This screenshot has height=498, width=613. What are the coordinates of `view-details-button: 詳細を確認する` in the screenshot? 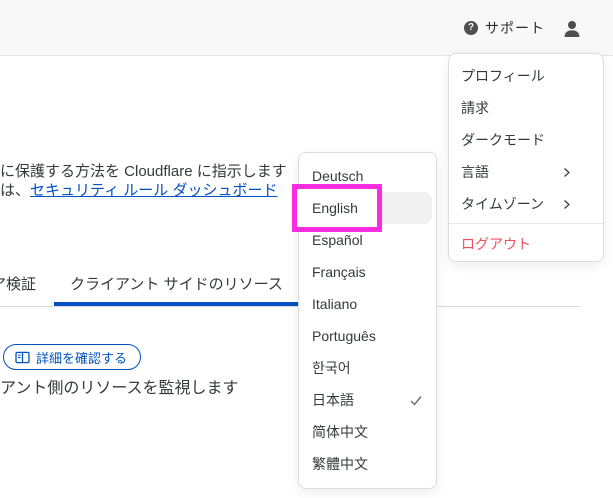 It's located at (72, 357).